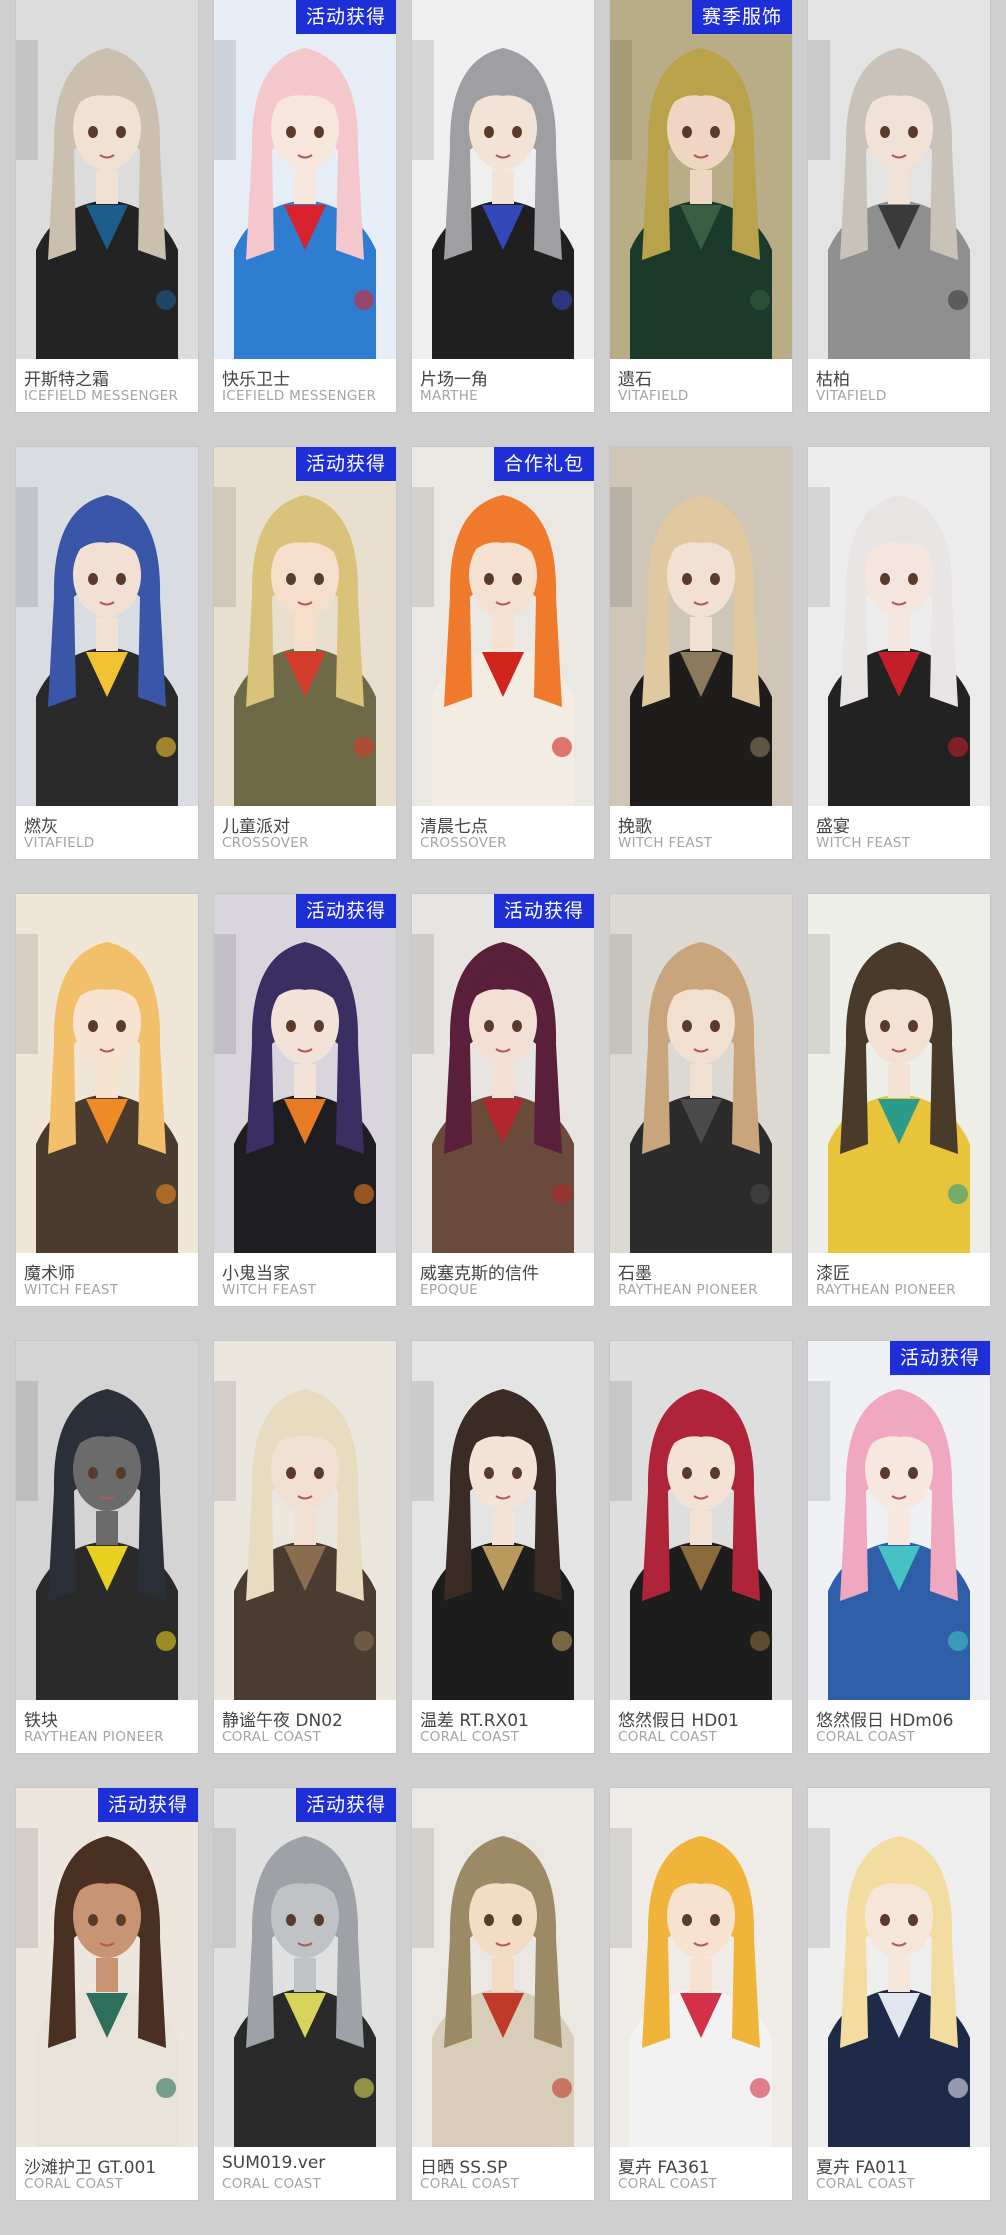  I want to click on skin-caption: 静谧午夜 DN02 CORAL COAST, so click(305, 1726).